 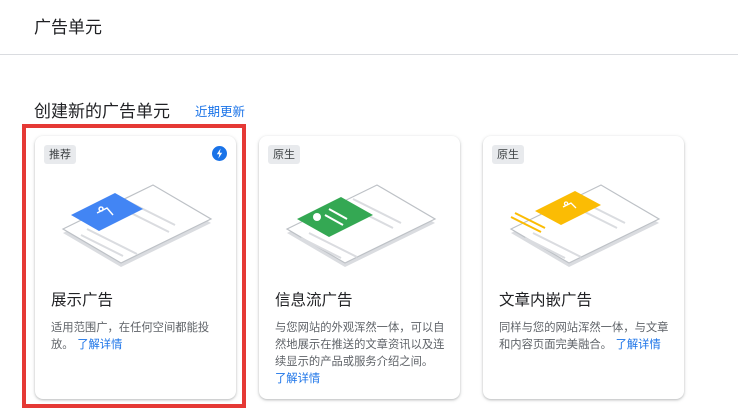 What do you see at coordinates (369, 27) in the screenshot?
I see `page-header: 广告单元` at bounding box center [369, 27].